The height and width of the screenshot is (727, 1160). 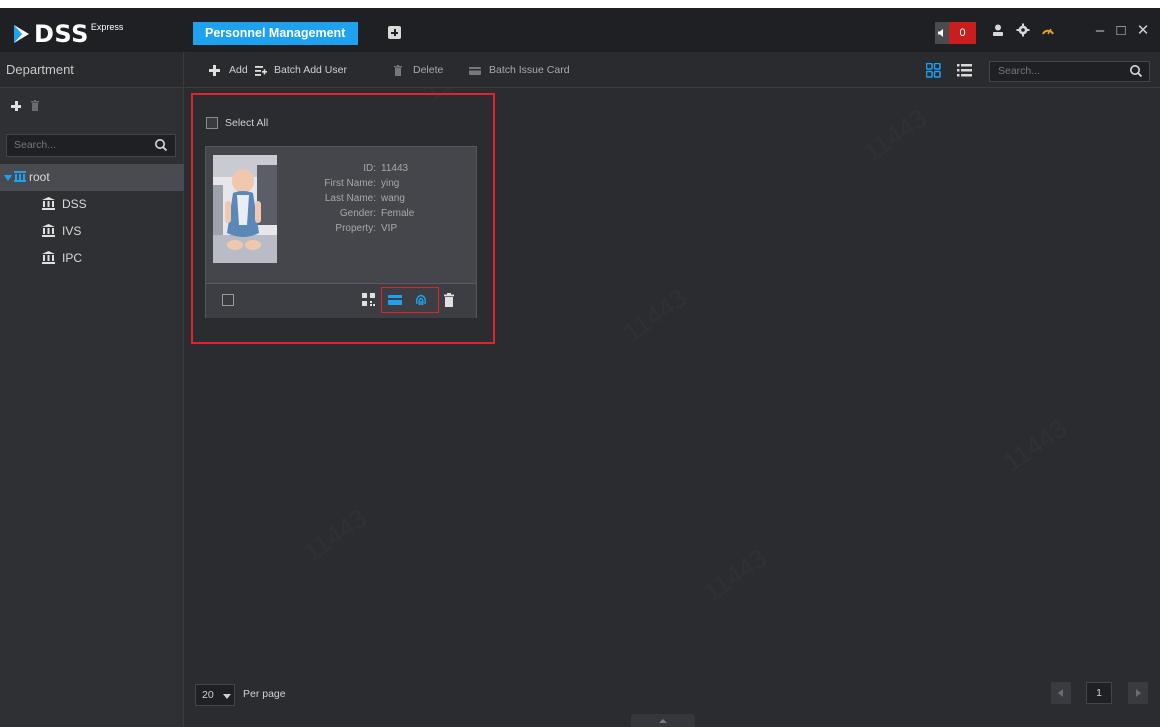 What do you see at coordinates (395, 300) in the screenshot?
I see `card-issue-icon` at bounding box center [395, 300].